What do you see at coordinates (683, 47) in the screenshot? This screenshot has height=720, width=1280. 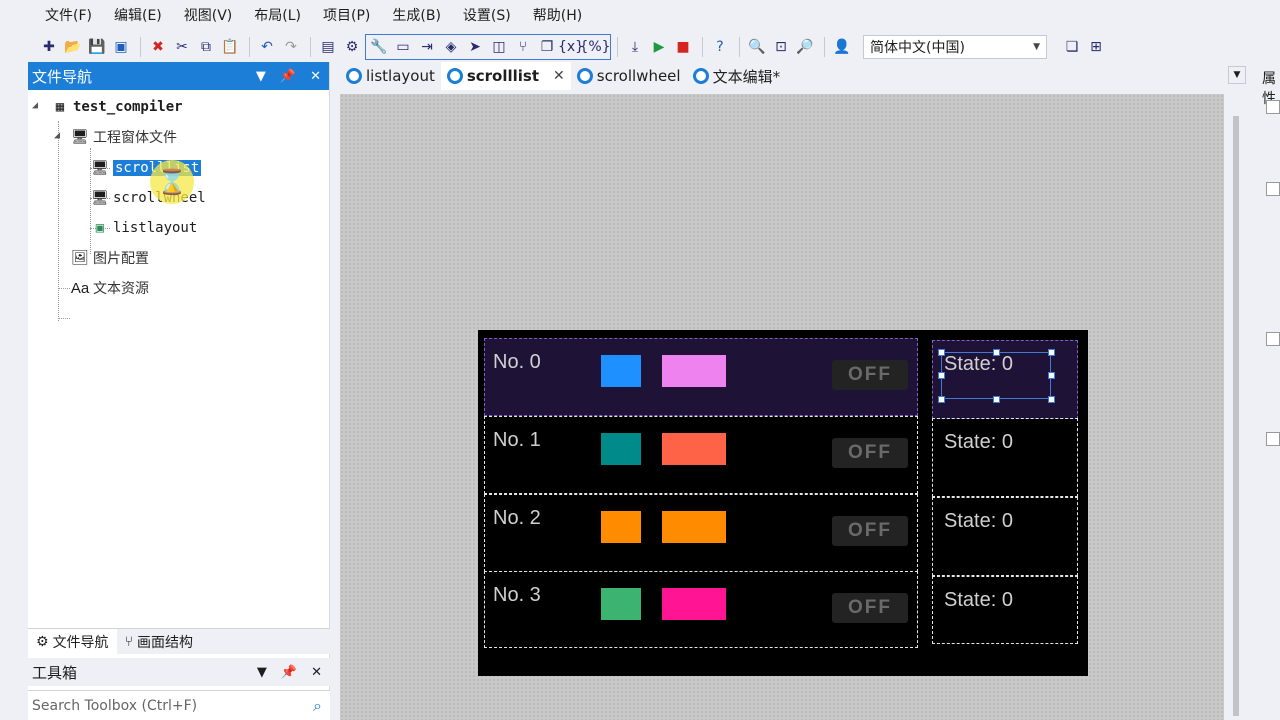 I see `stop-icon: ■` at bounding box center [683, 47].